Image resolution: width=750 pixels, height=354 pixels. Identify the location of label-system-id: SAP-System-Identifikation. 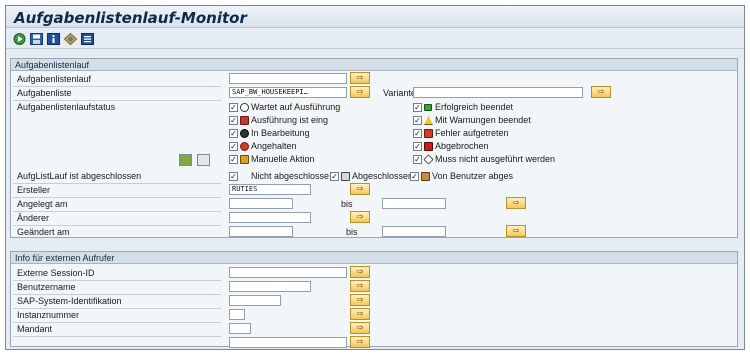
(69, 301).